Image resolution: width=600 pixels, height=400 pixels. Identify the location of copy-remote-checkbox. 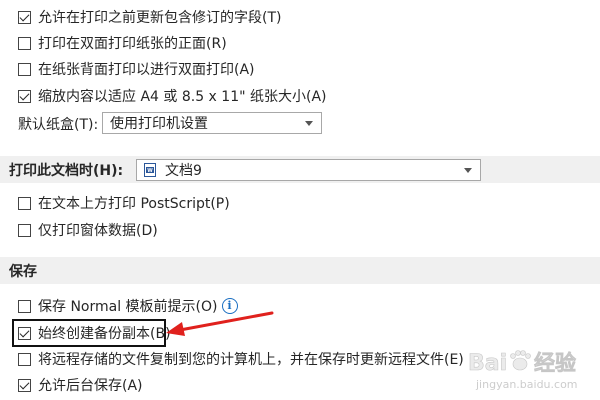
(24, 359).